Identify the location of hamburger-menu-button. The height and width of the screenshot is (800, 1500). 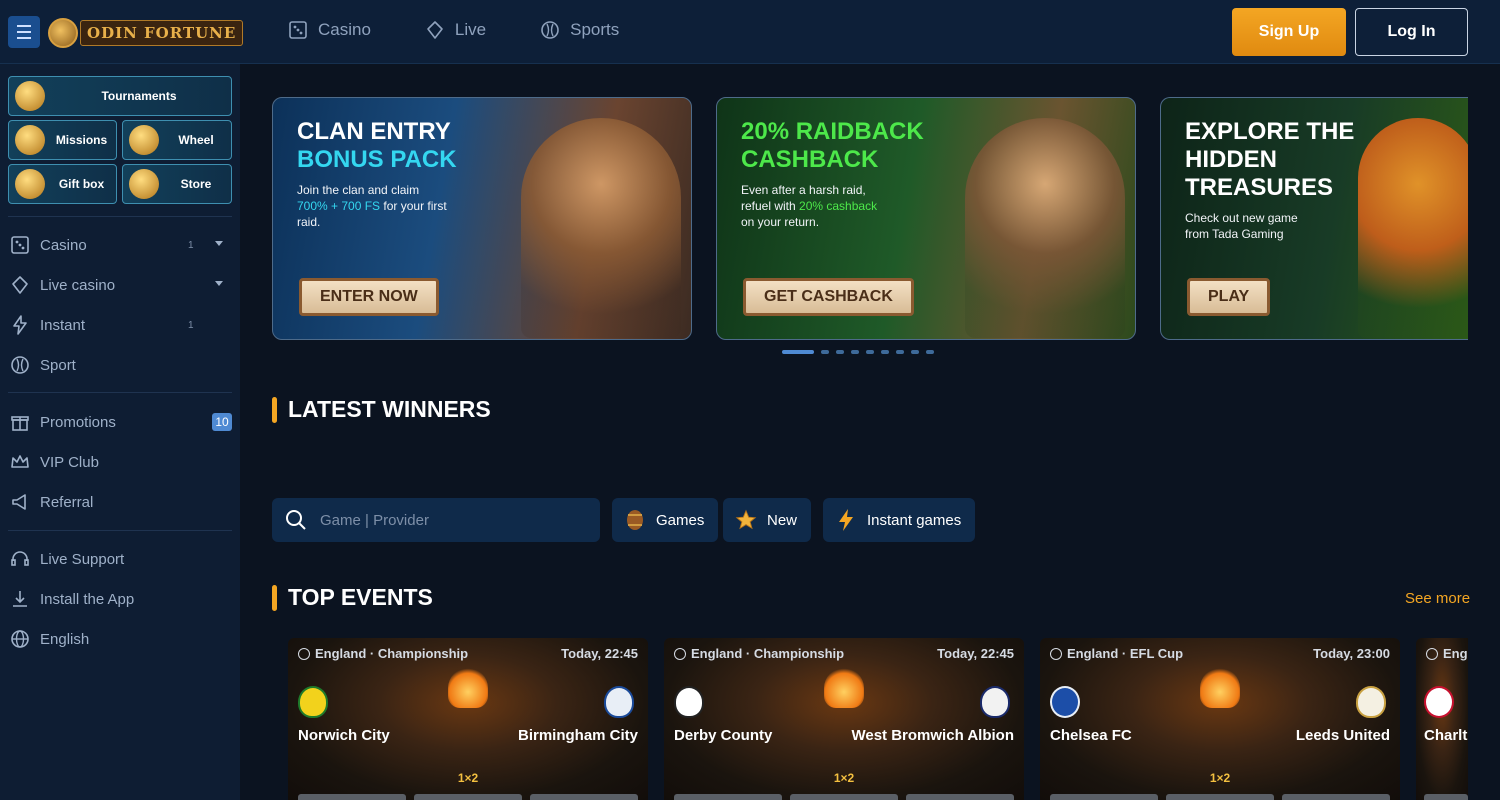
(24, 32).